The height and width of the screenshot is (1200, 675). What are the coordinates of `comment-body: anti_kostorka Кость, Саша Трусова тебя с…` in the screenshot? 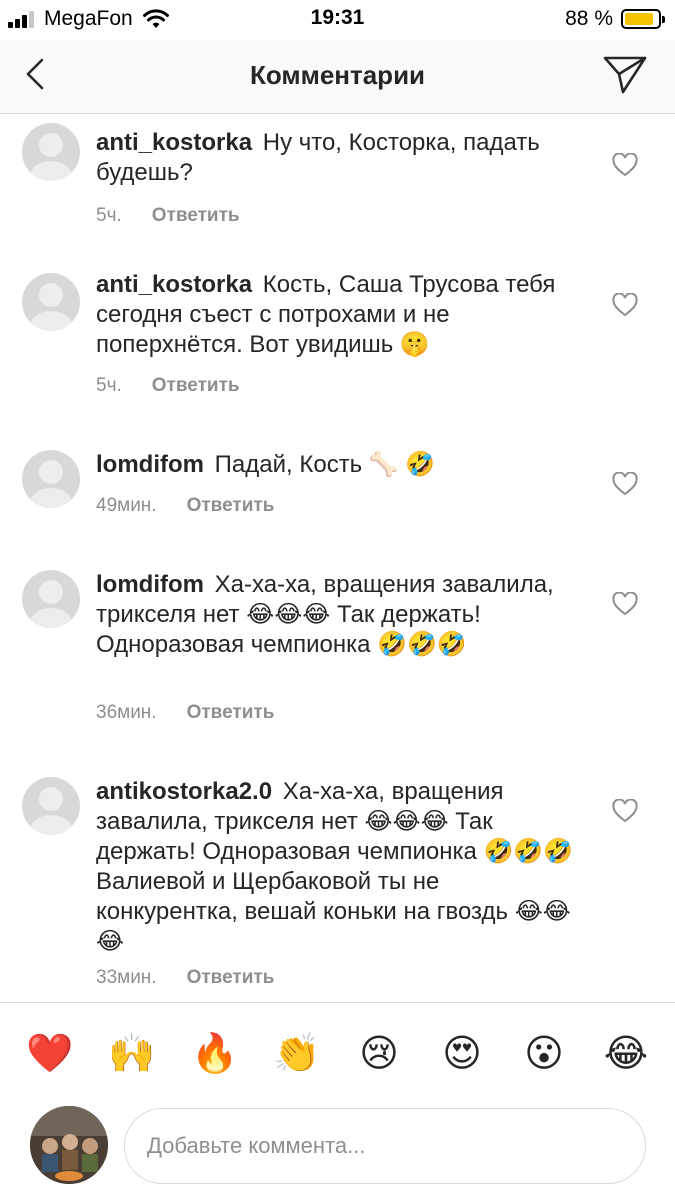 It's located at (341, 315).